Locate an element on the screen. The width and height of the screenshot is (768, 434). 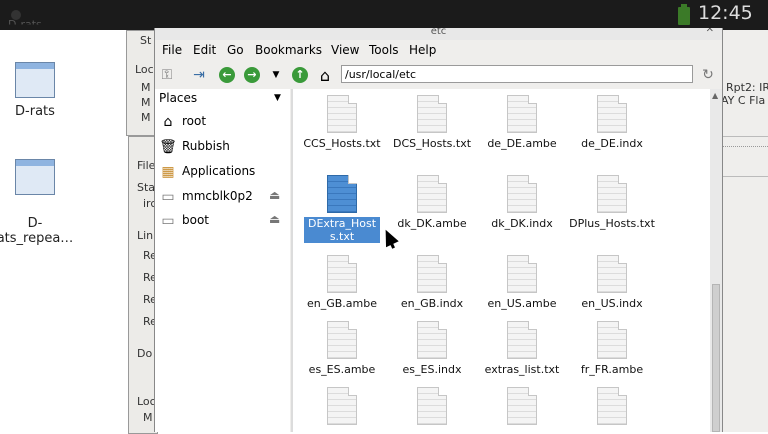
file-name: DExtra_Hosts.txt is located at coordinates (342, 230).